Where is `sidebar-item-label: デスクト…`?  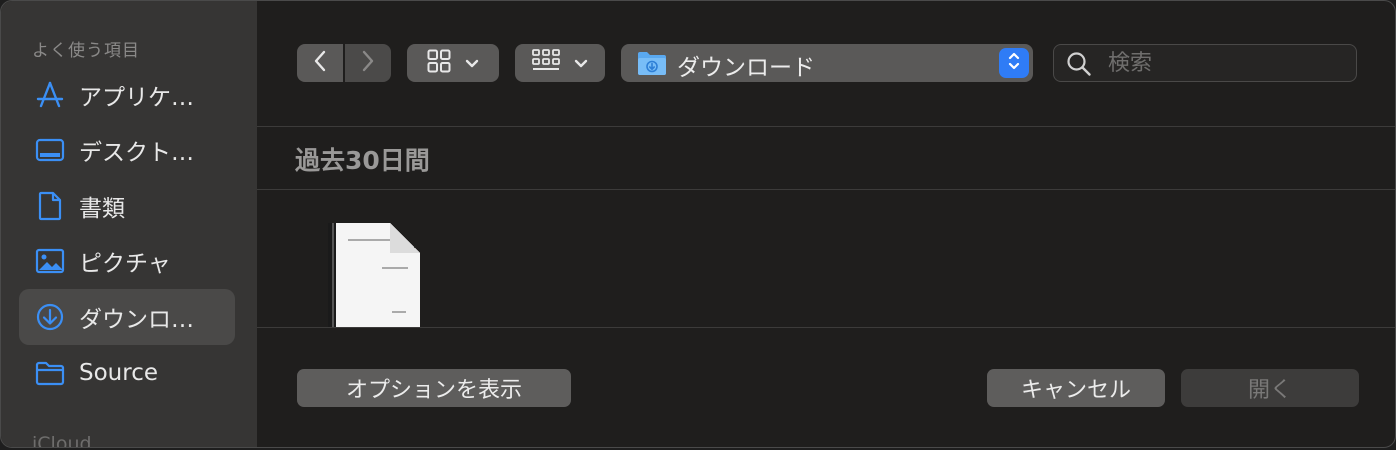 sidebar-item-label: デスクト… is located at coordinates (136, 153).